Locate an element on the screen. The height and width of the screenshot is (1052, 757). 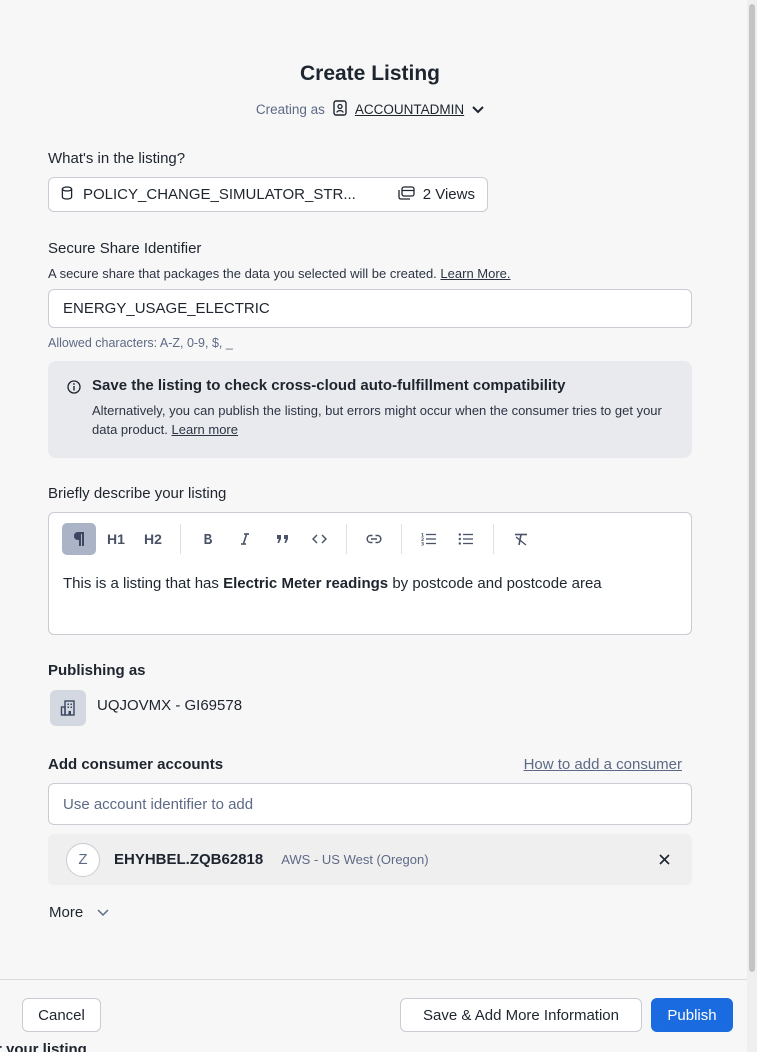
callout-learn-more-link: Learn more is located at coordinates (205, 429).